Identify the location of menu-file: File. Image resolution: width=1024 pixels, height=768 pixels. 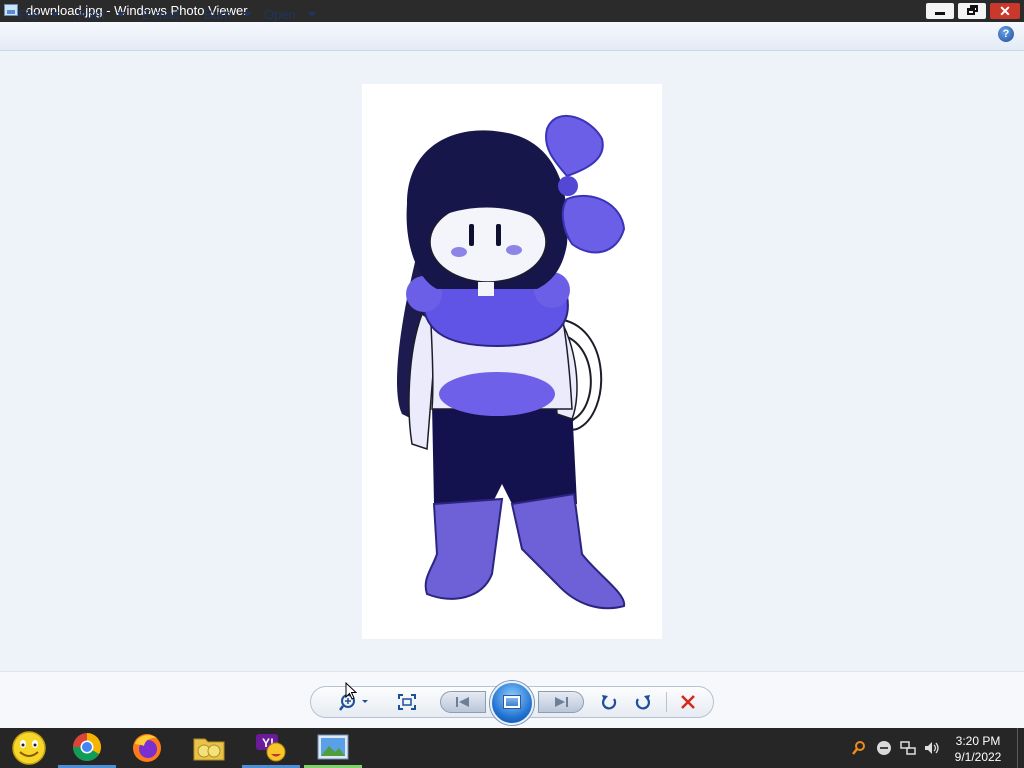
(38, 14).